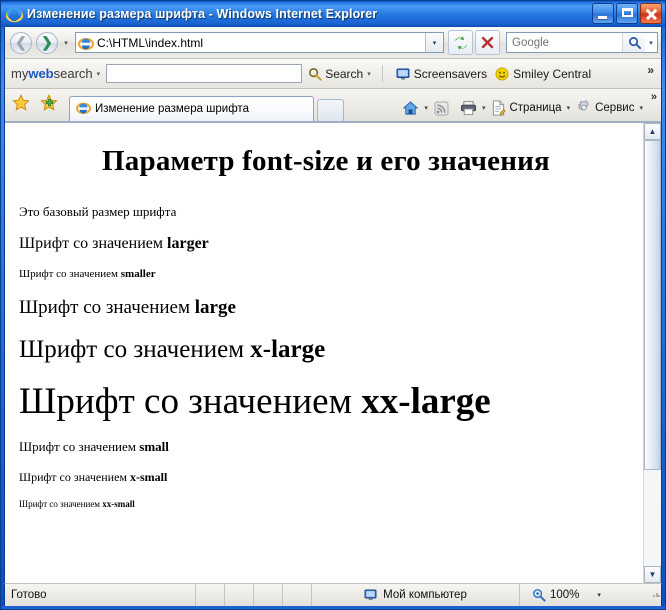  I want to click on mywebsearch-item-screensavers: Screensavers, so click(441, 74).